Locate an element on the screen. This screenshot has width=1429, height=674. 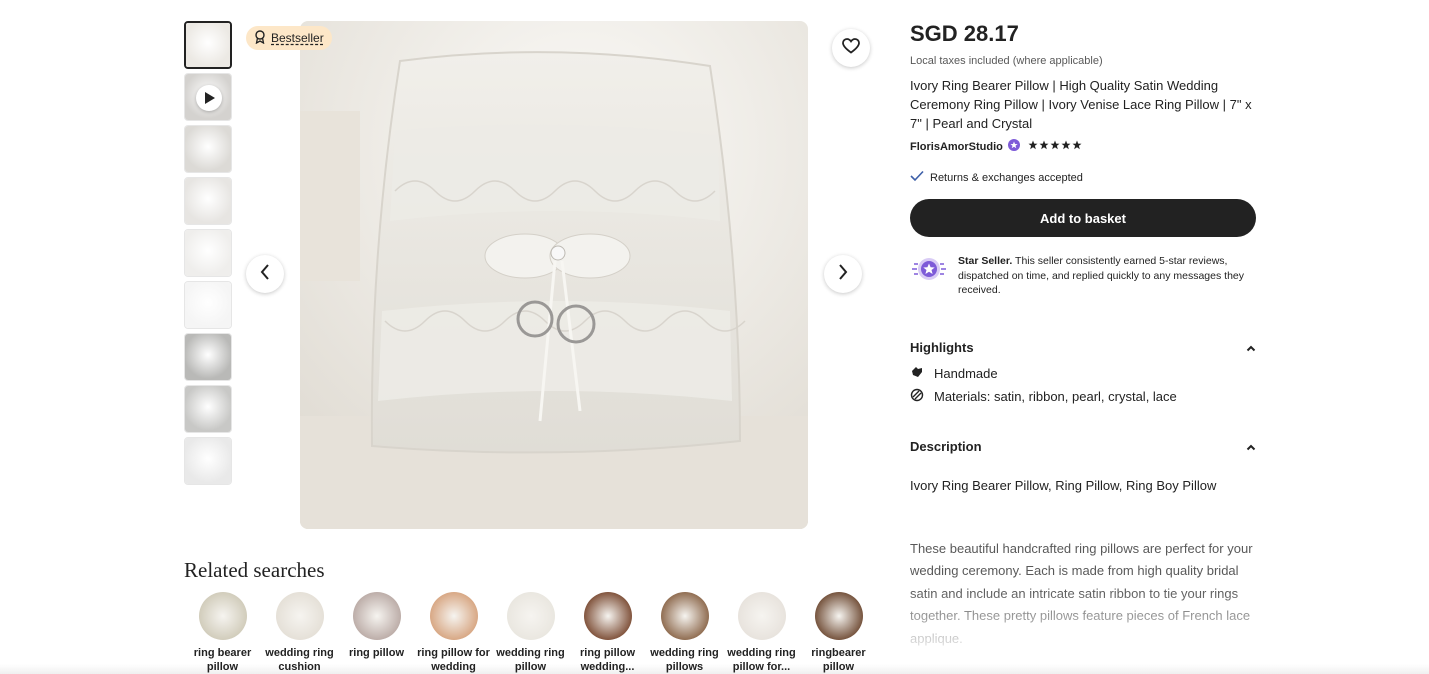
related-search-item: wedding ring pillows is located at coordinates (684, 633).